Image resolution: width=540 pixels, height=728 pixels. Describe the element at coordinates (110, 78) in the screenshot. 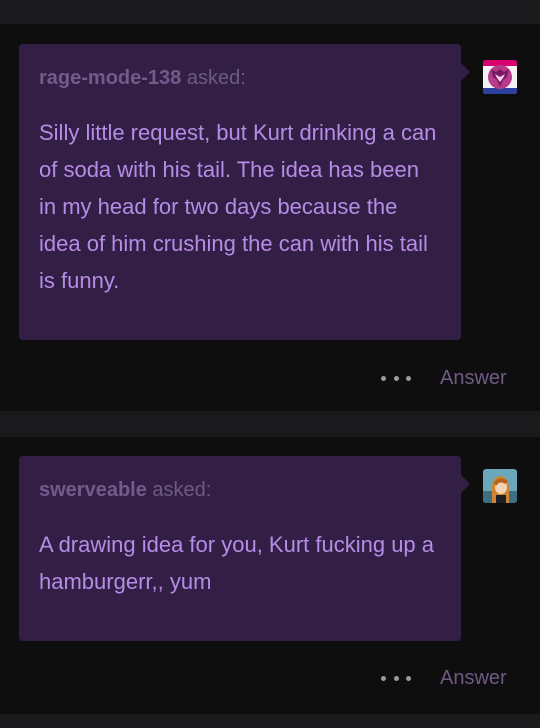

I see `asker-name-link: rage-mode-138` at that location.